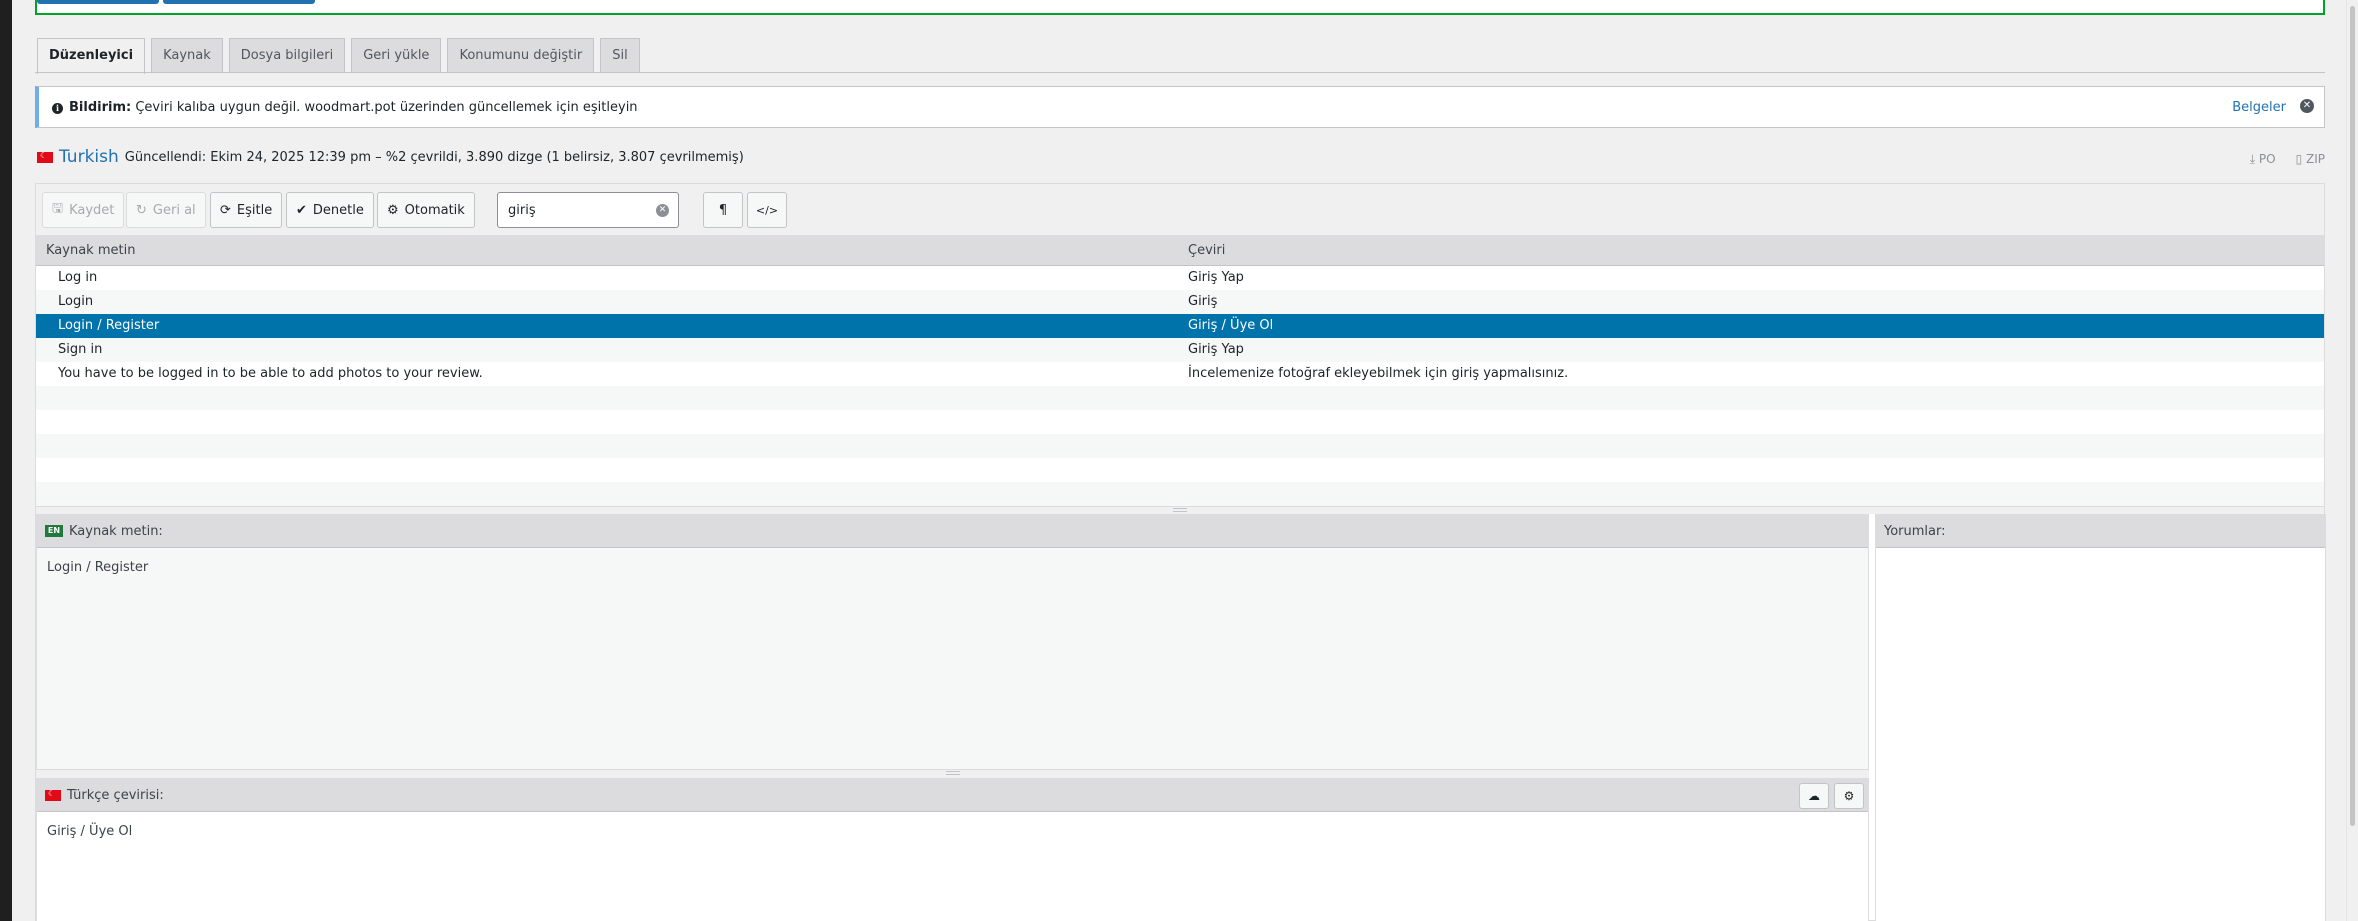 The image size is (2358, 921). Describe the element at coordinates (767, 210) in the screenshot. I see `code-view-toggle-button: </>` at that location.